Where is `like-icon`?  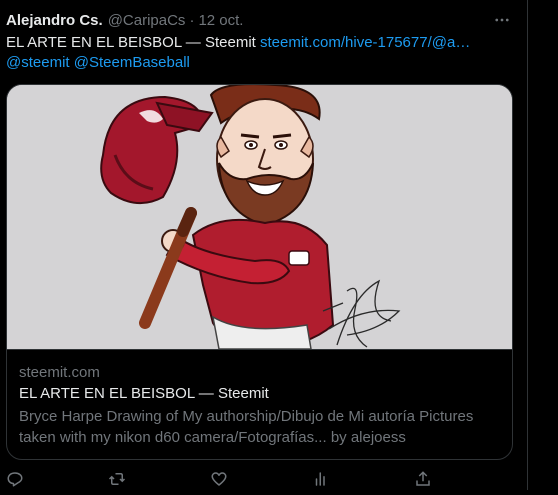 like-icon is located at coordinates (219, 479).